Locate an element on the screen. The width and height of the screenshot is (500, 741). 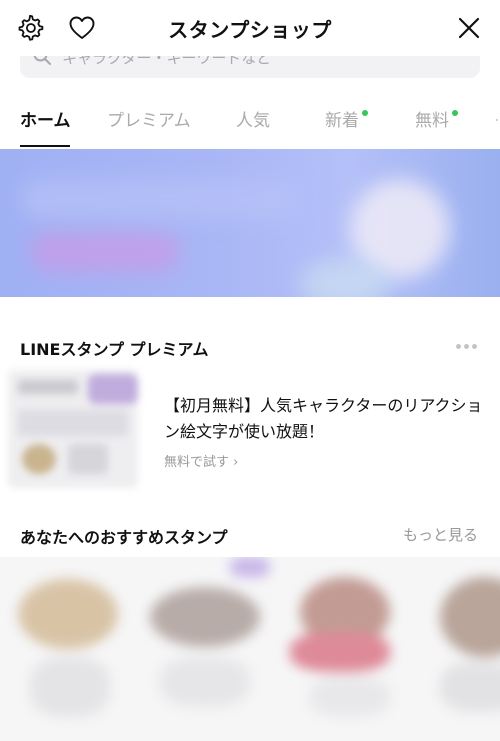
tab-premium: プレミアム is located at coordinates (149, 118).